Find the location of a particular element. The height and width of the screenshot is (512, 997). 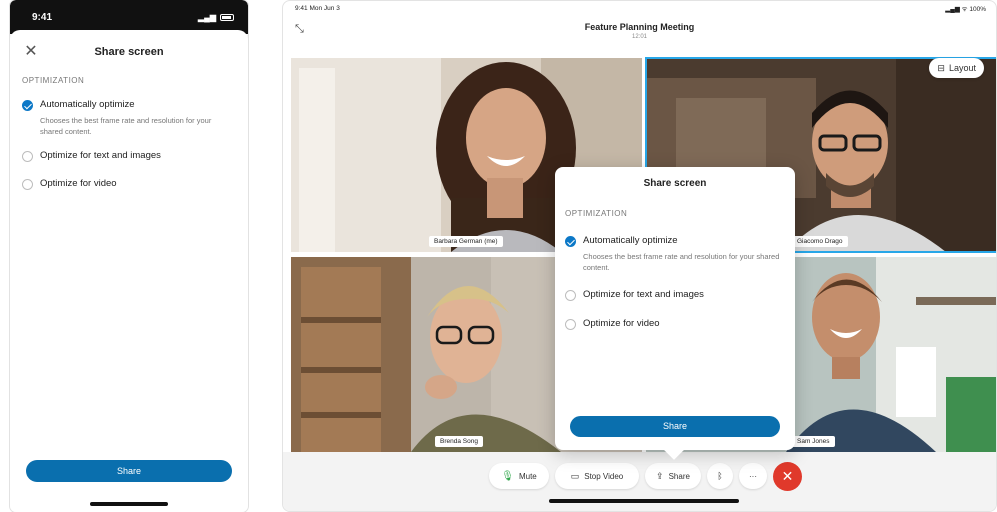

share-label: Share is located at coordinates (679, 476).